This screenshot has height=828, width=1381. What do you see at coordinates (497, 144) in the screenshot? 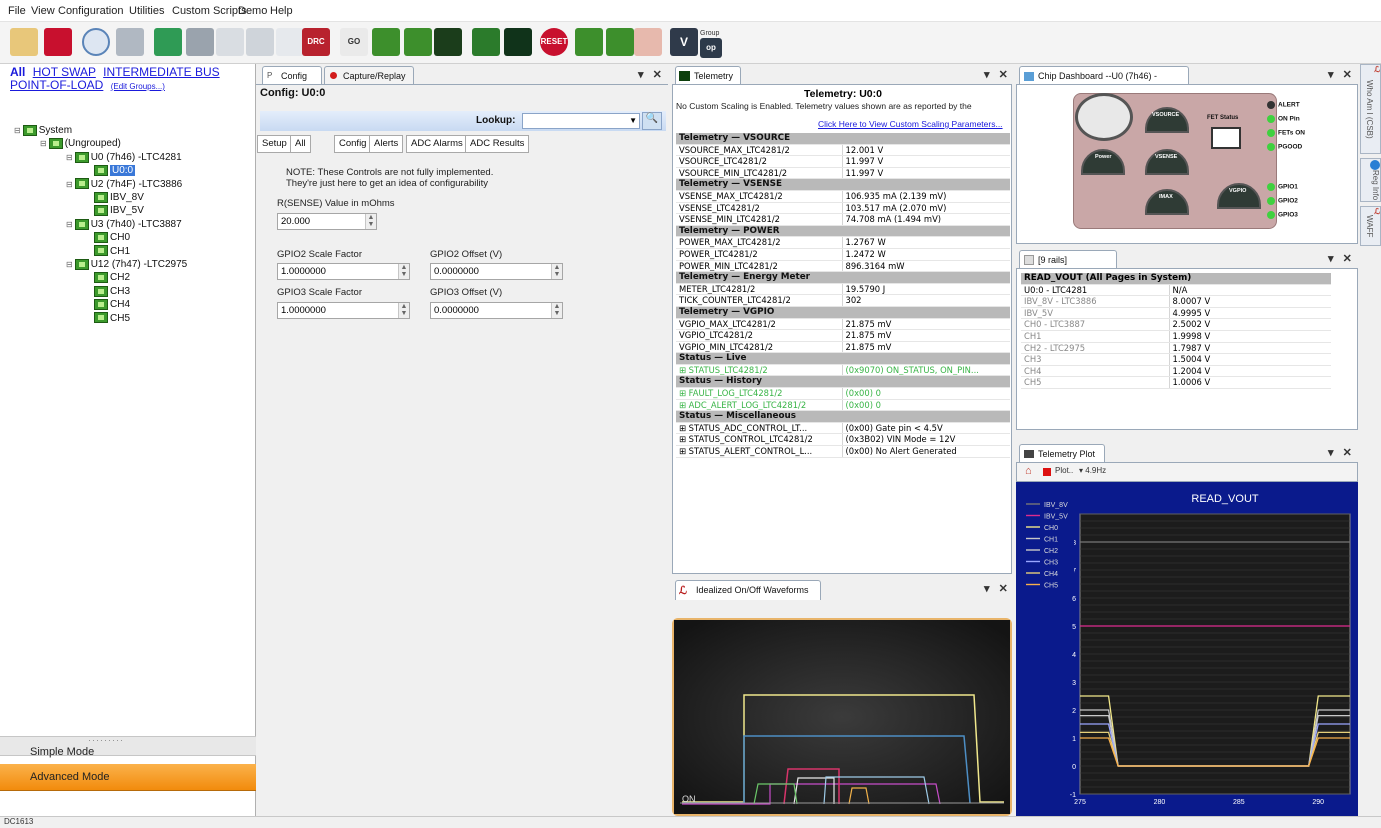
I see `subtab-adc-results: ADC Results` at bounding box center [497, 144].